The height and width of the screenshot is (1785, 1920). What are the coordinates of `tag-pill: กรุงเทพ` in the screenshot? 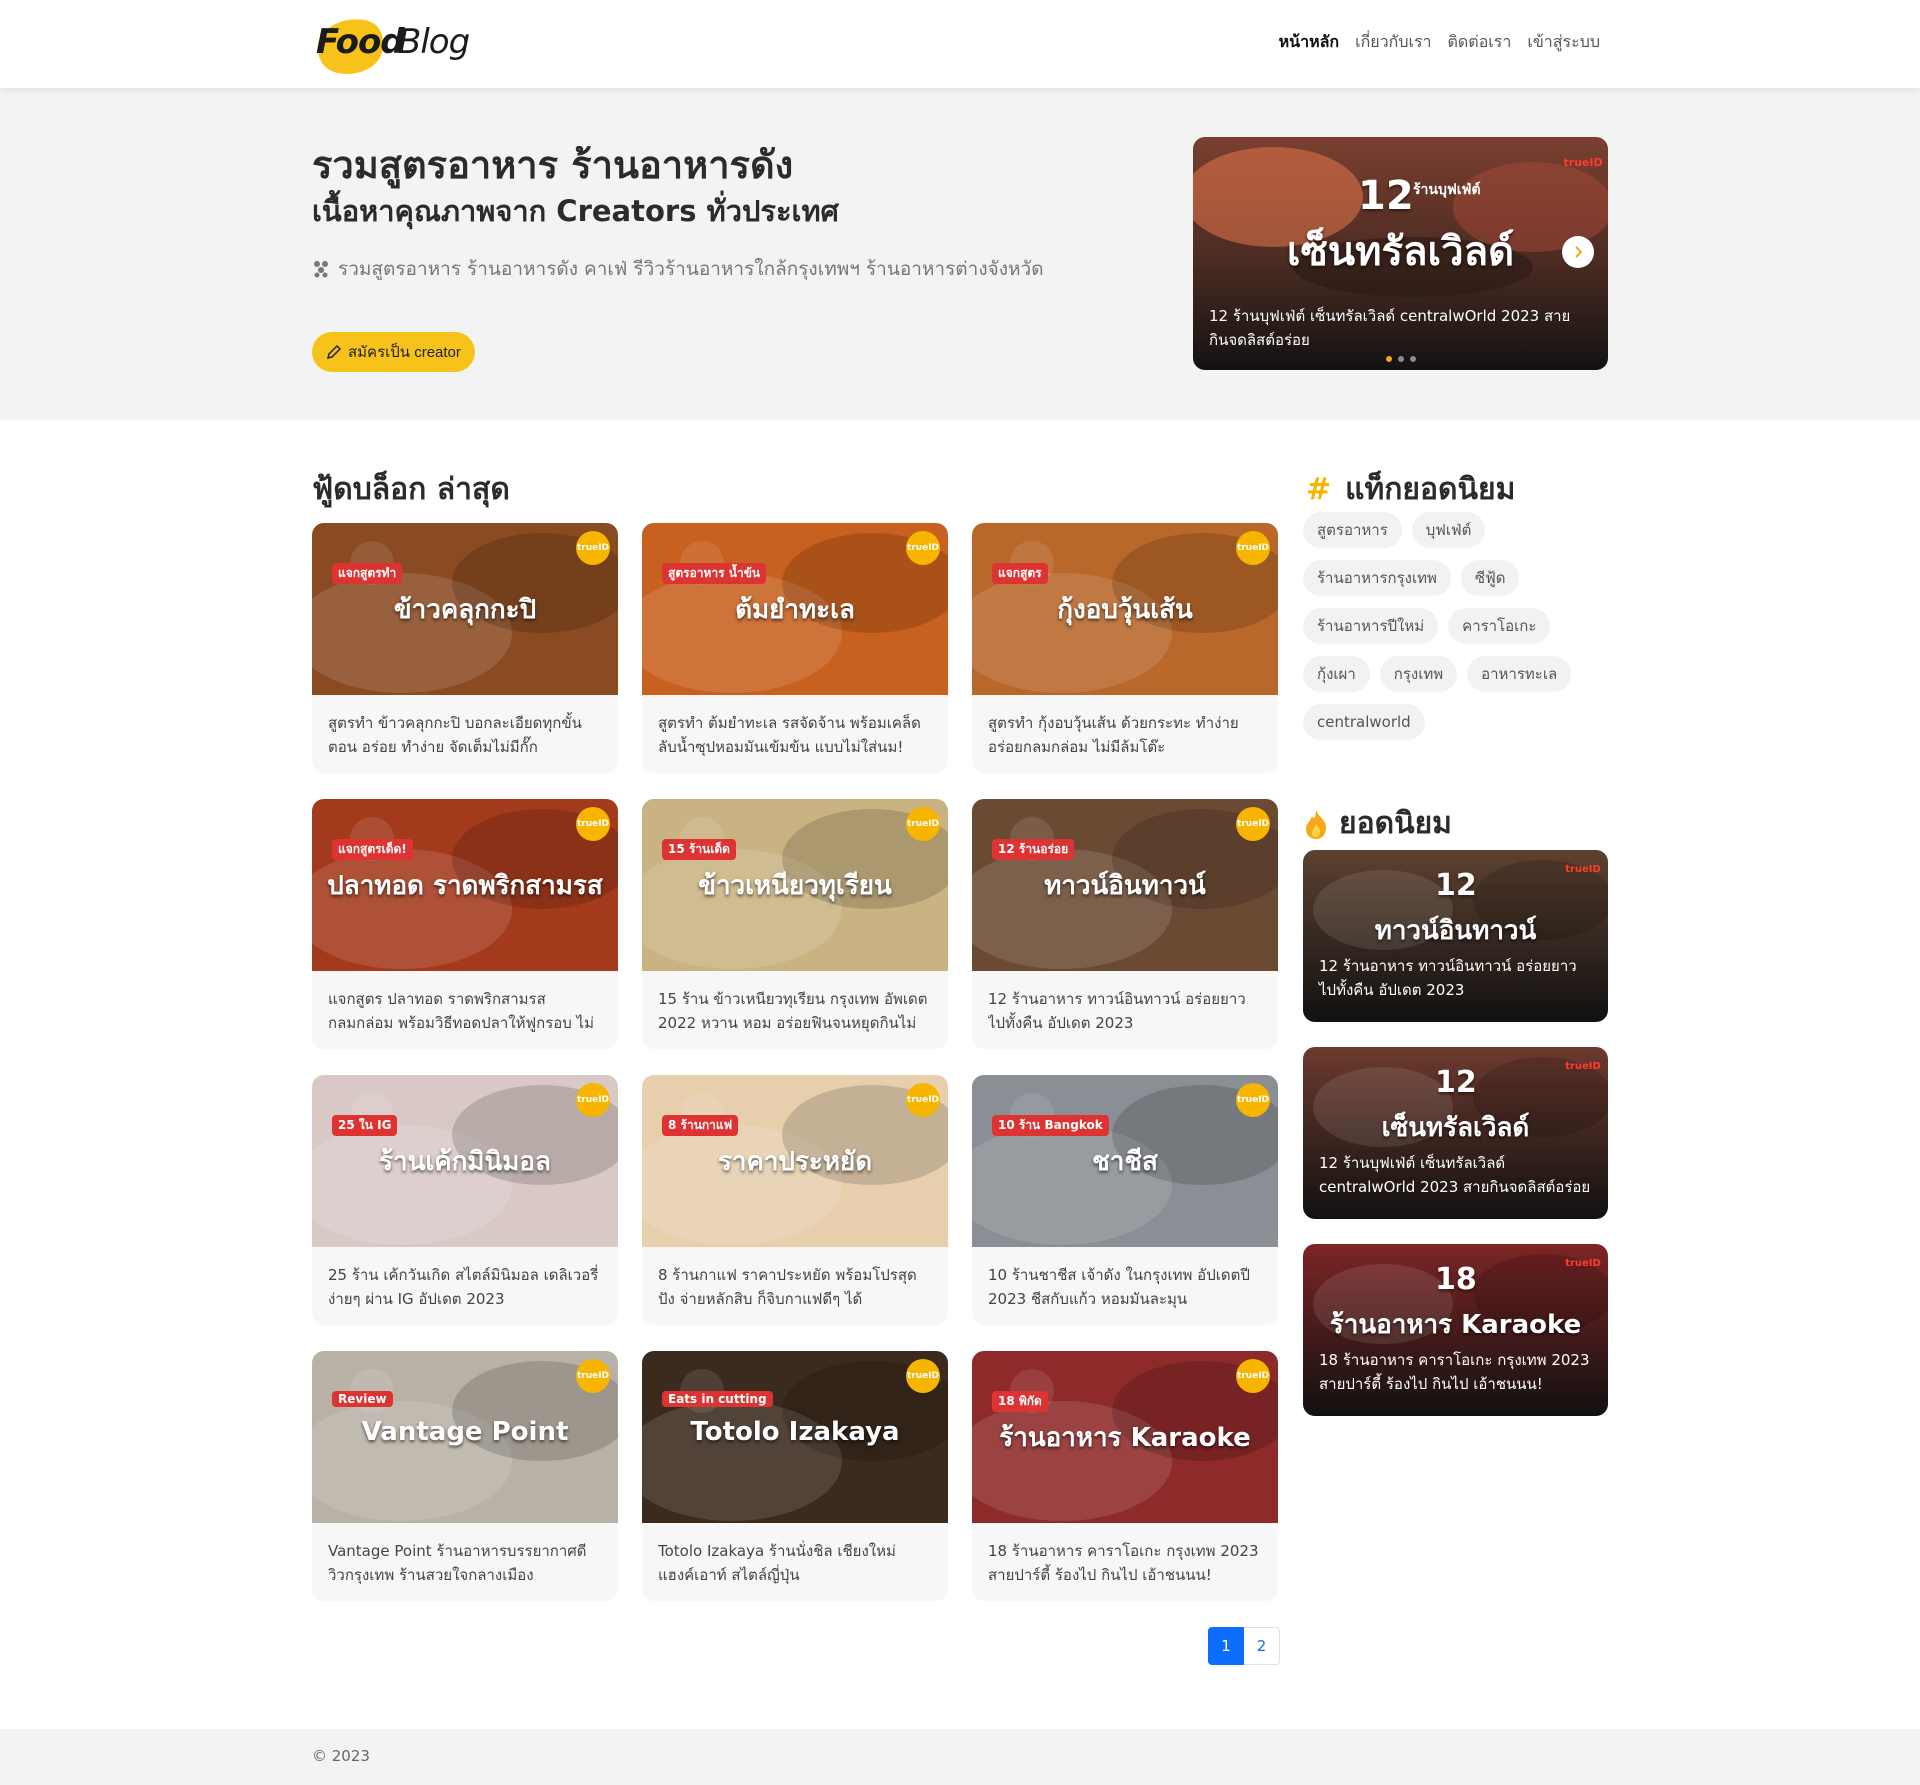 It's located at (1418, 674).